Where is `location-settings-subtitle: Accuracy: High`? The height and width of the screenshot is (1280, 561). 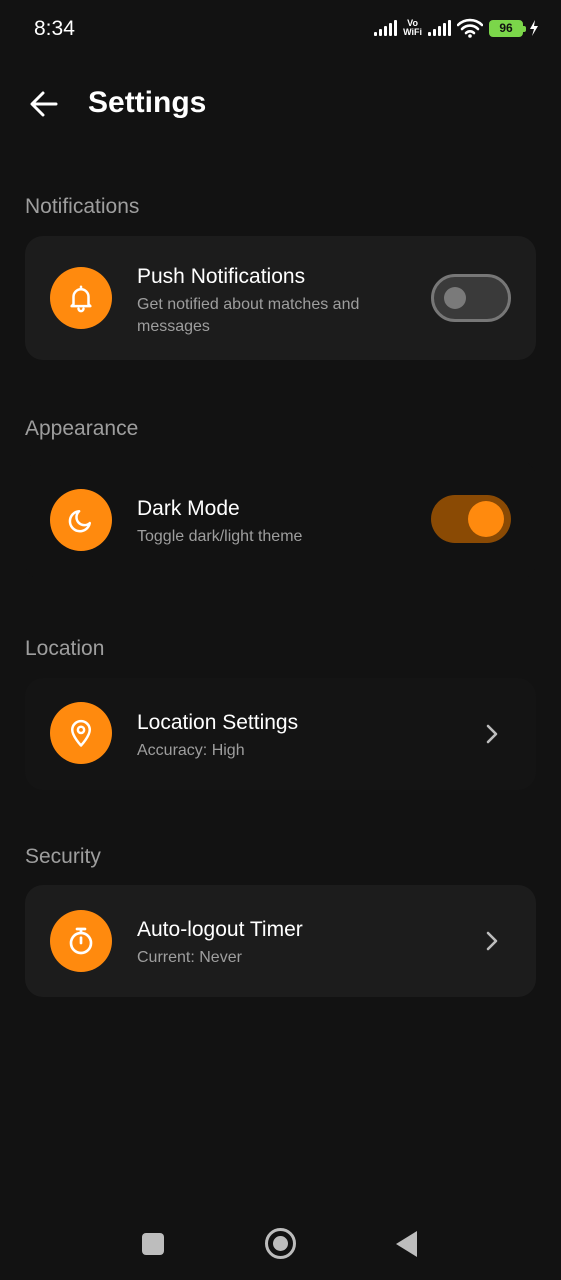
location-settings-subtitle: Accuracy: High is located at coordinates (191, 750).